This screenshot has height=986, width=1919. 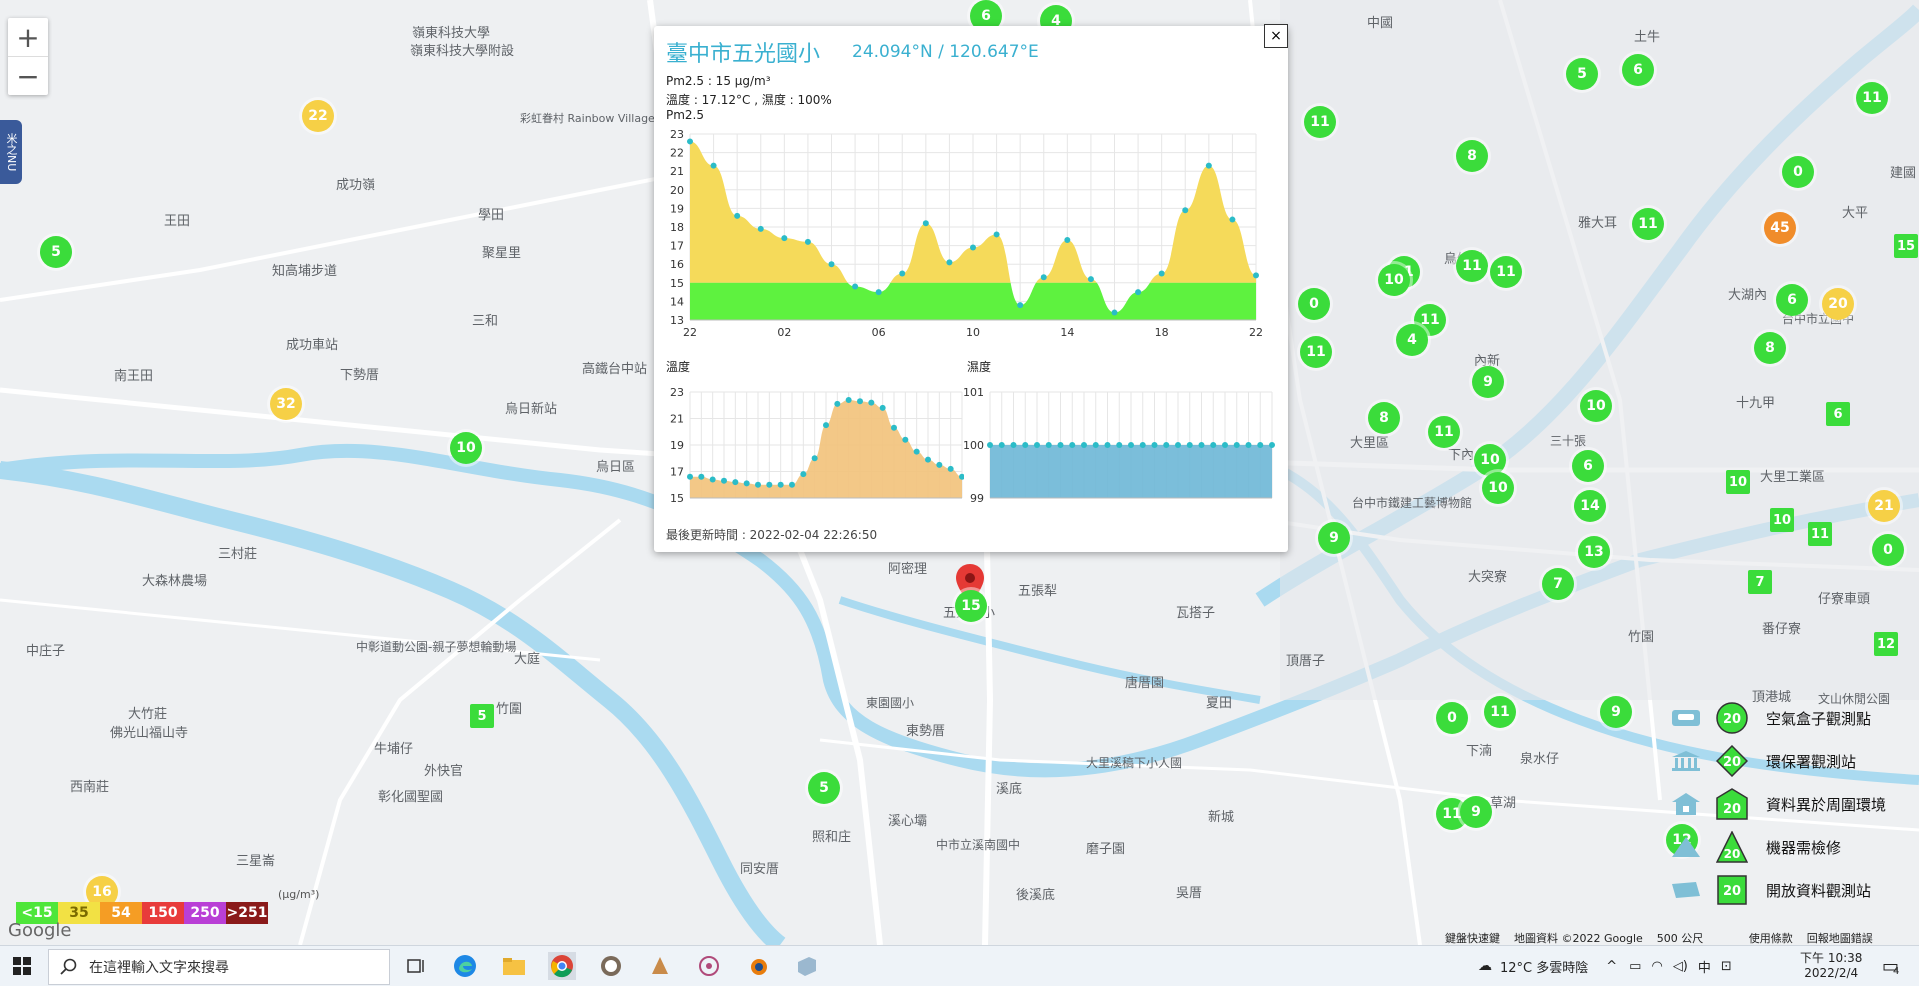 I want to click on notification-center-icon: ▭ 4, so click(x=1890, y=966).